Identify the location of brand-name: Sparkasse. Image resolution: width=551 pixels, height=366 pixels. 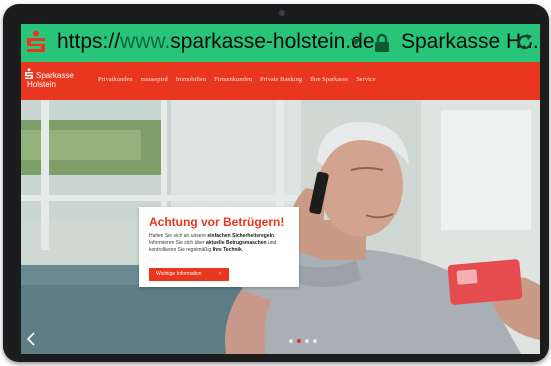
(55, 75).